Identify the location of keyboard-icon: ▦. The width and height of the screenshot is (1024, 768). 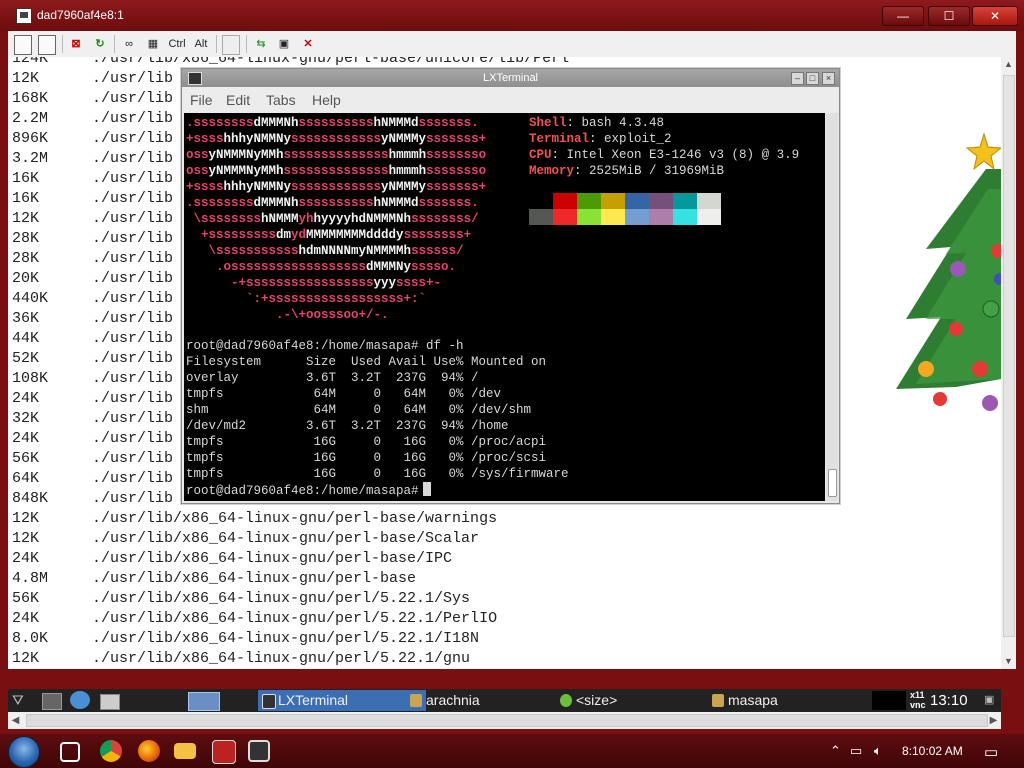
(153, 44).